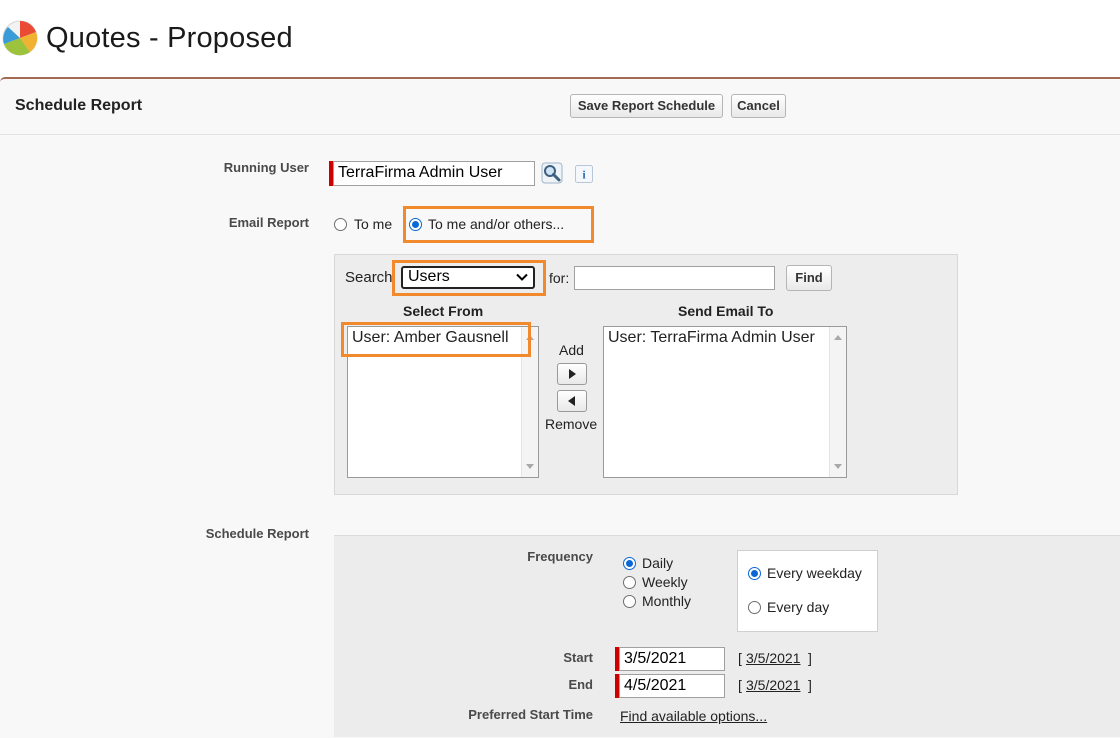 The height and width of the screenshot is (738, 1120). I want to click on highlight-box-email-option, so click(498, 224).